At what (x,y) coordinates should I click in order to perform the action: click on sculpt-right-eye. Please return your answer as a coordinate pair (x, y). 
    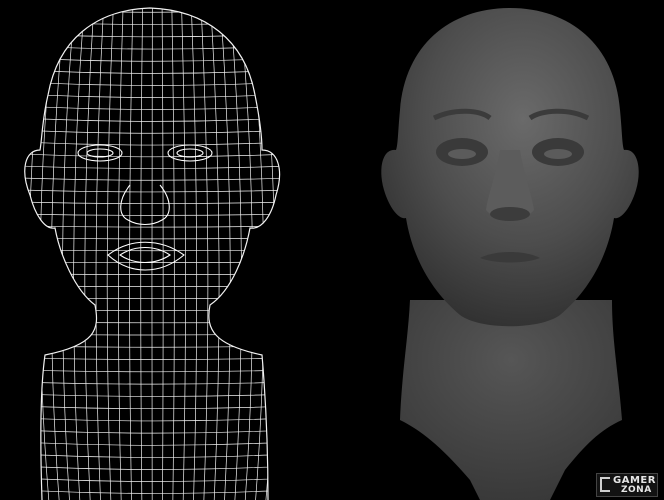
    Looking at the image, I should click on (558, 154).